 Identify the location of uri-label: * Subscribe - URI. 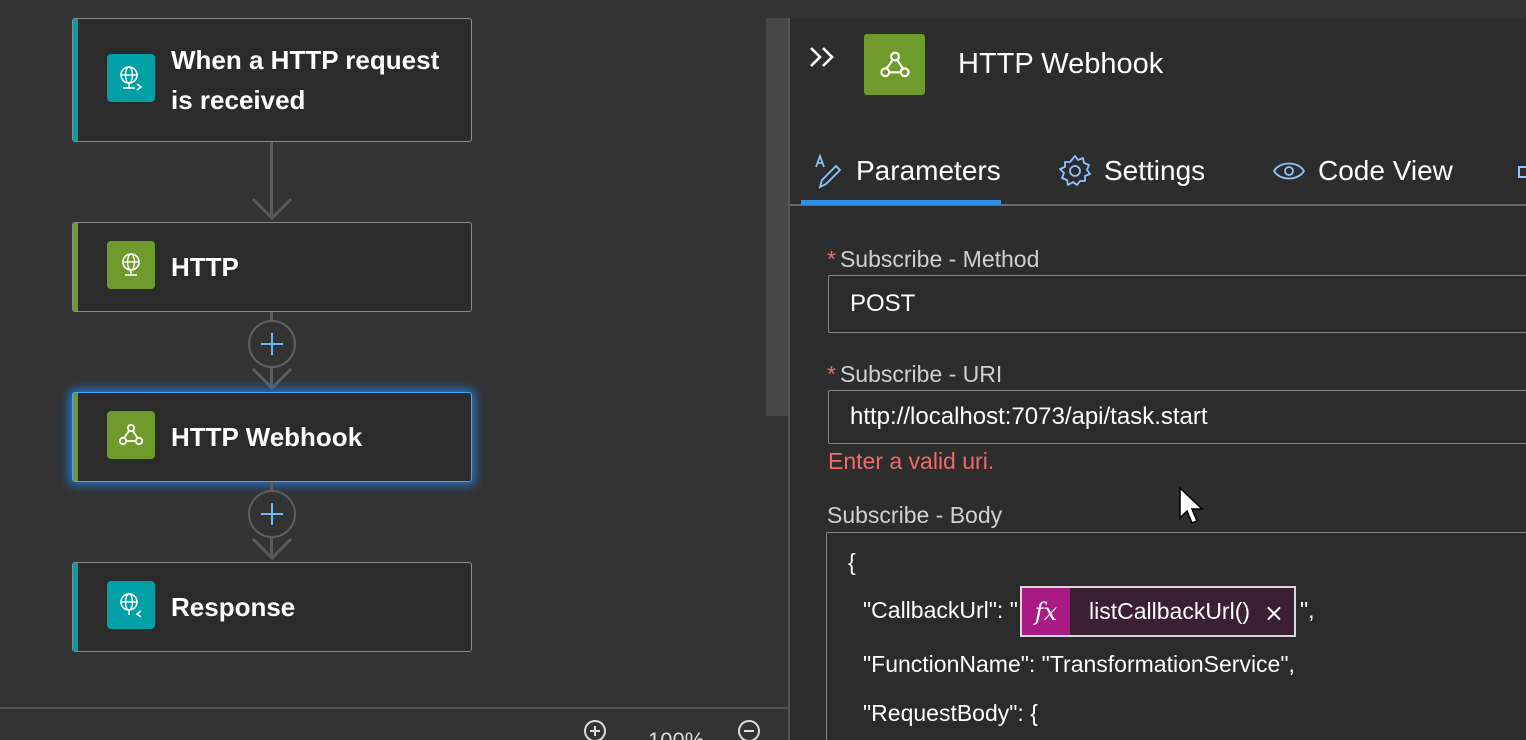
(915, 374).